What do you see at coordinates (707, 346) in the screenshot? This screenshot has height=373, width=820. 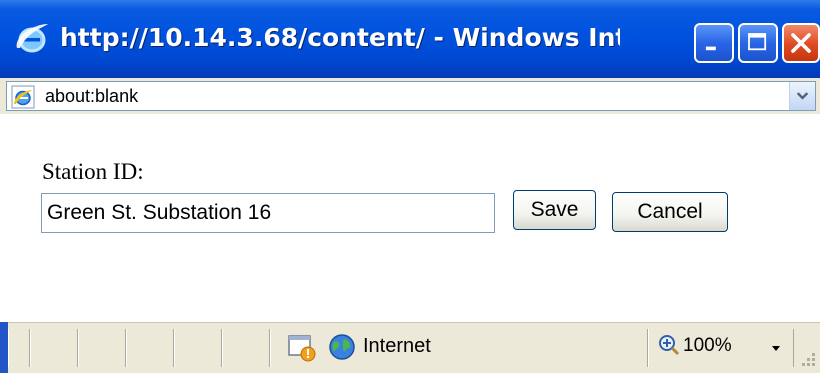 I see `zoom-level: 100%` at bounding box center [707, 346].